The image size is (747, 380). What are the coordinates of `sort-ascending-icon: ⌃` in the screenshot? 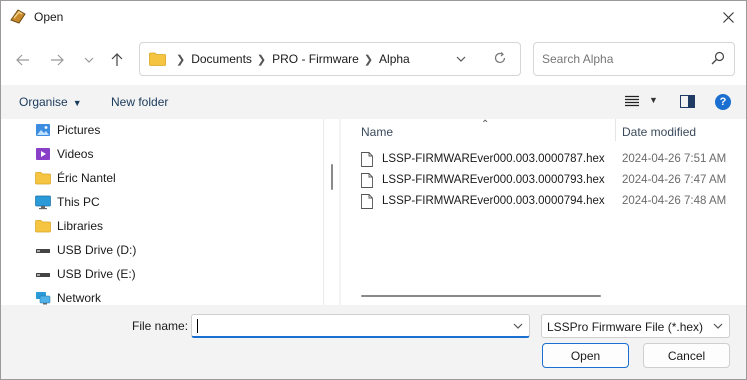 It's located at (485, 124).